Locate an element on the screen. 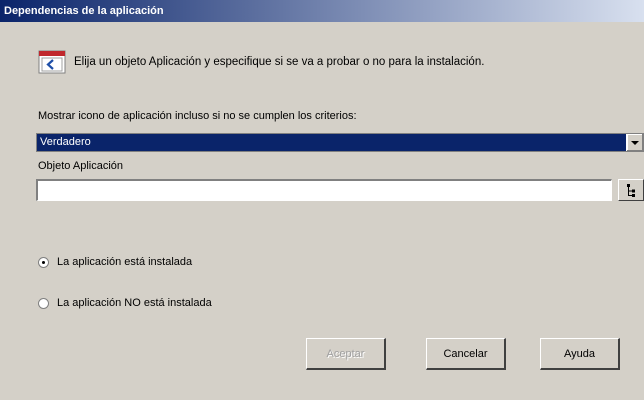  browse-tree-icon is located at coordinates (631, 190).